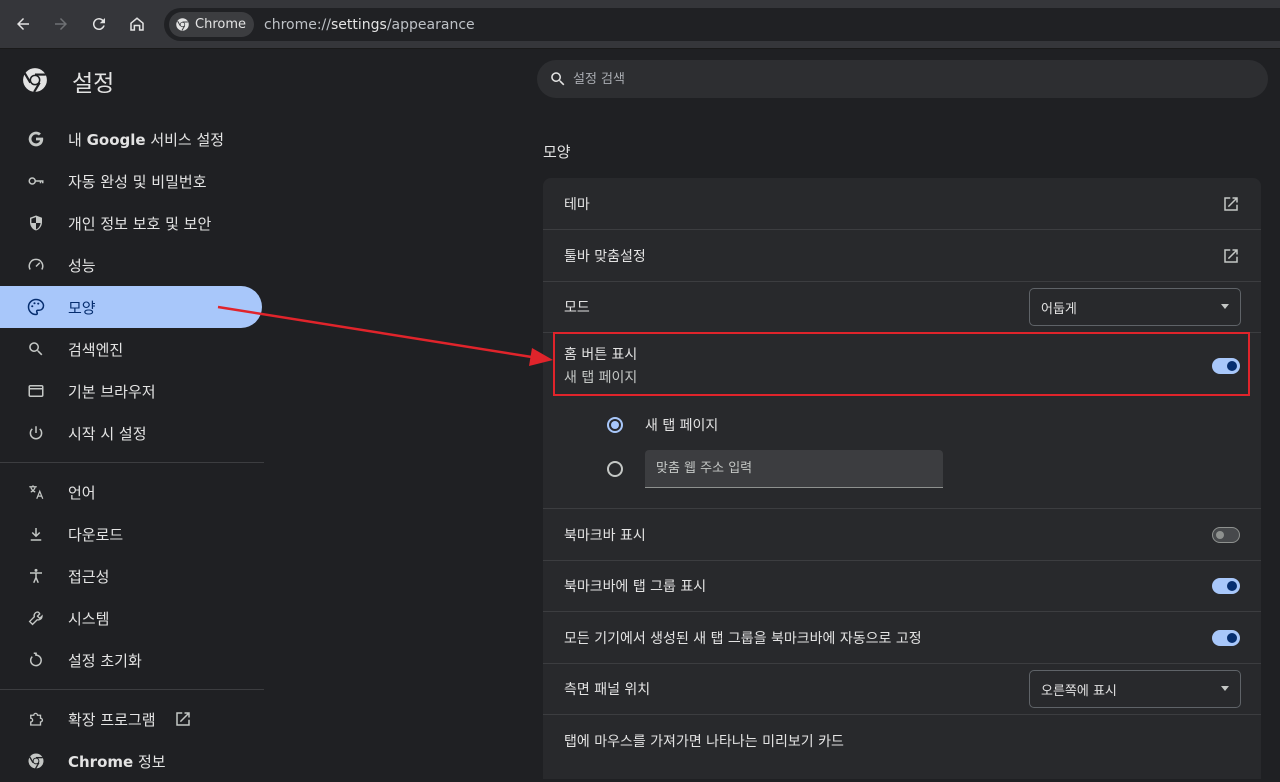 The height and width of the screenshot is (782, 1280). I want to click on theme-row: 테마, so click(902, 203).